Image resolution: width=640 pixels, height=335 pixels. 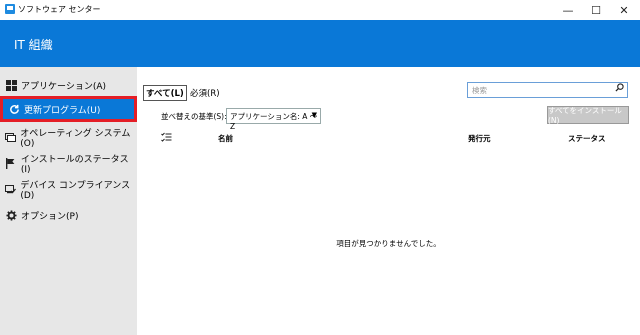 I want to click on sort-dropdown: アプリケーション名: A 〜 Z ▼, so click(x=273, y=119).